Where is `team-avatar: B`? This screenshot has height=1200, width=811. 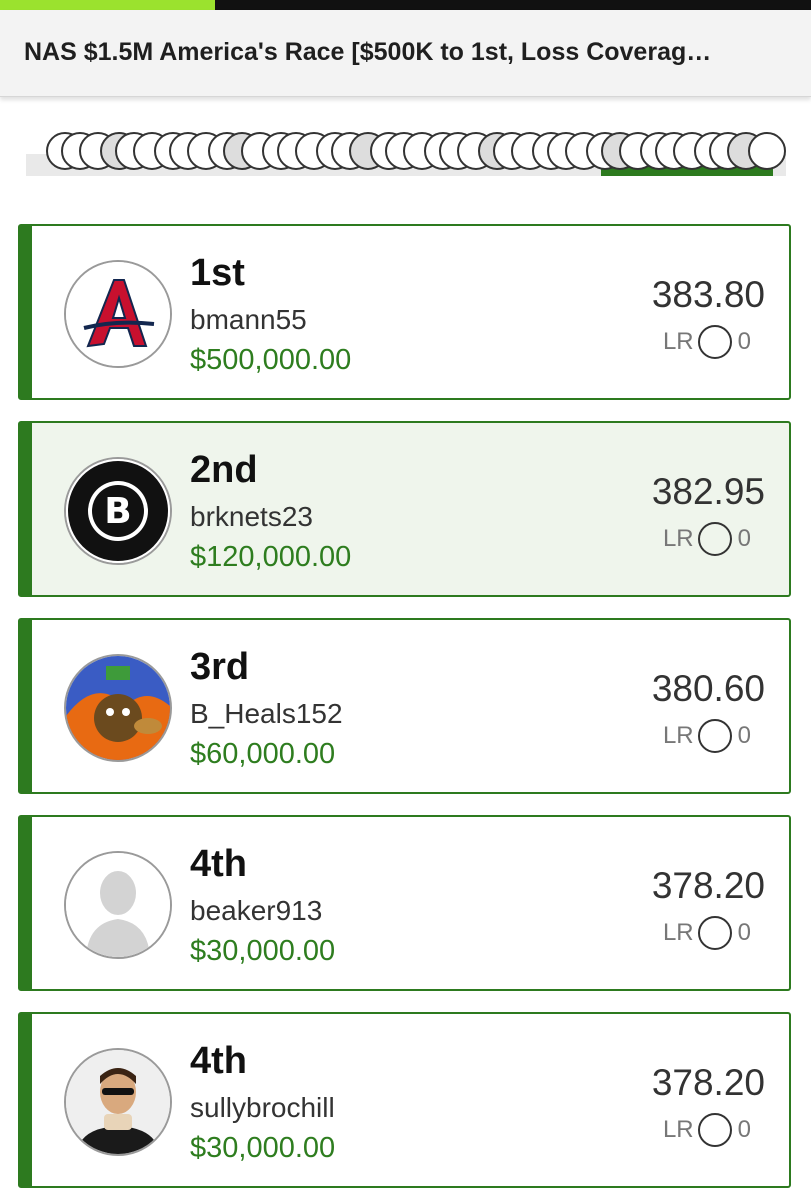 team-avatar: B is located at coordinates (118, 511).